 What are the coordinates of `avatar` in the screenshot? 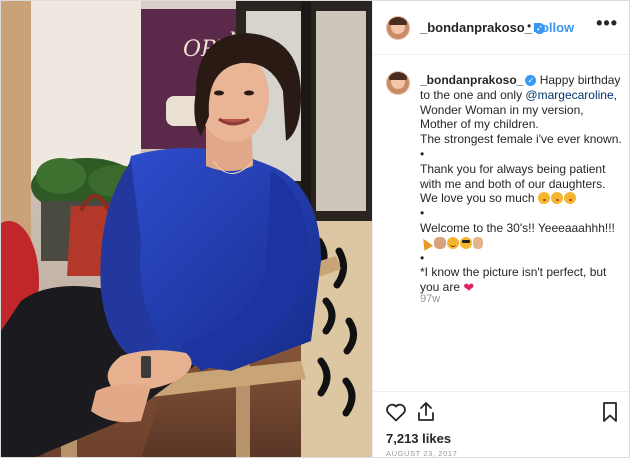 It's located at (398, 28).